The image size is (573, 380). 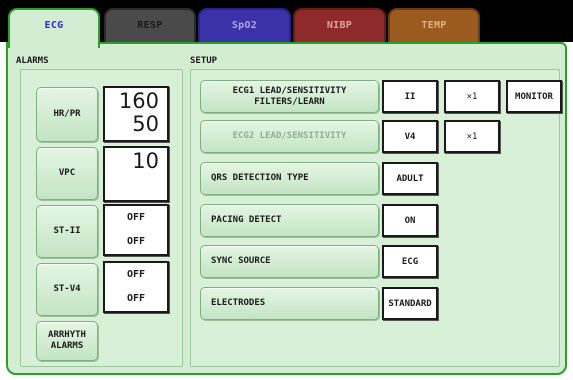 What do you see at coordinates (32, 61) in the screenshot?
I see `alarms-section-title: ALARMS` at bounding box center [32, 61].